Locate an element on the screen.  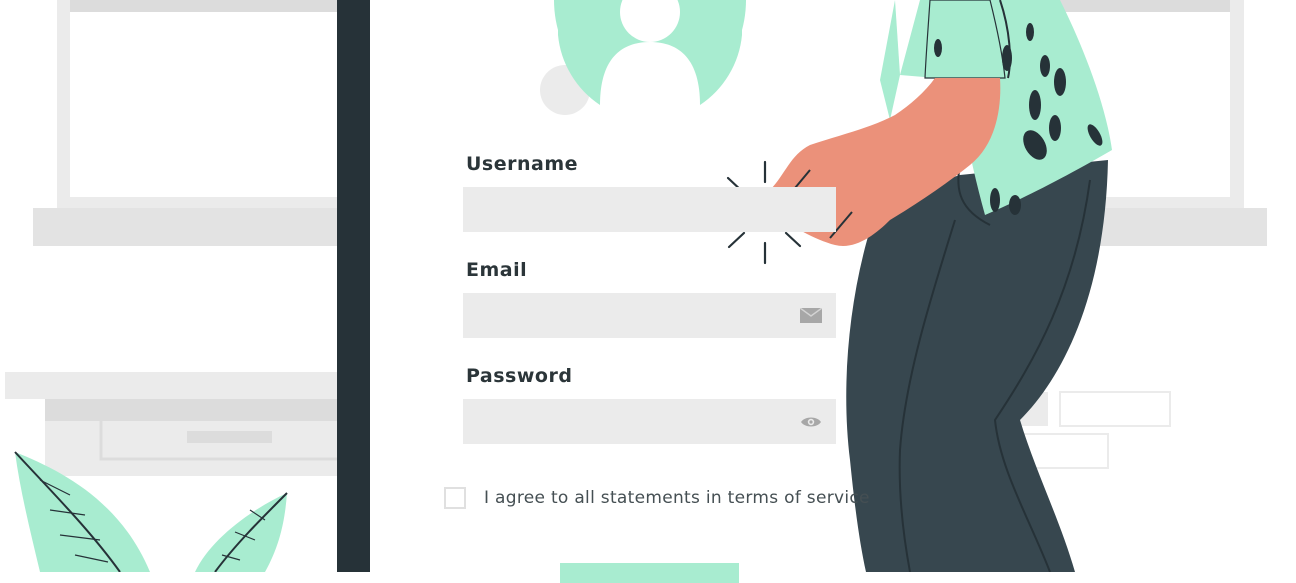
left-desk is located at coordinates (176, 424).